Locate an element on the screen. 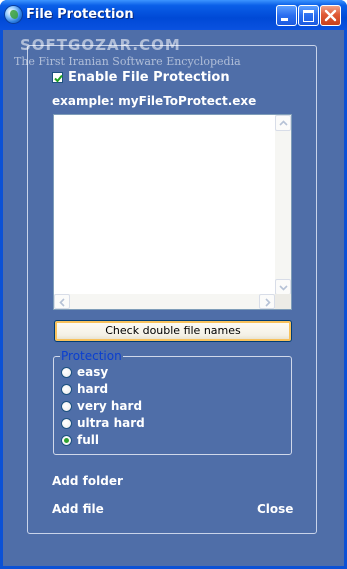 The height and width of the screenshot is (569, 347). title-bar: File Protection is located at coordinates (173, 15).